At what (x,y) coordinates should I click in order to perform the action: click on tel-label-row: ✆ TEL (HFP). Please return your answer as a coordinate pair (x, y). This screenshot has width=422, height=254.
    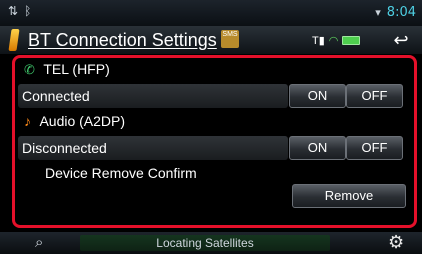
    Looking at the image, I should click on (216, 70).